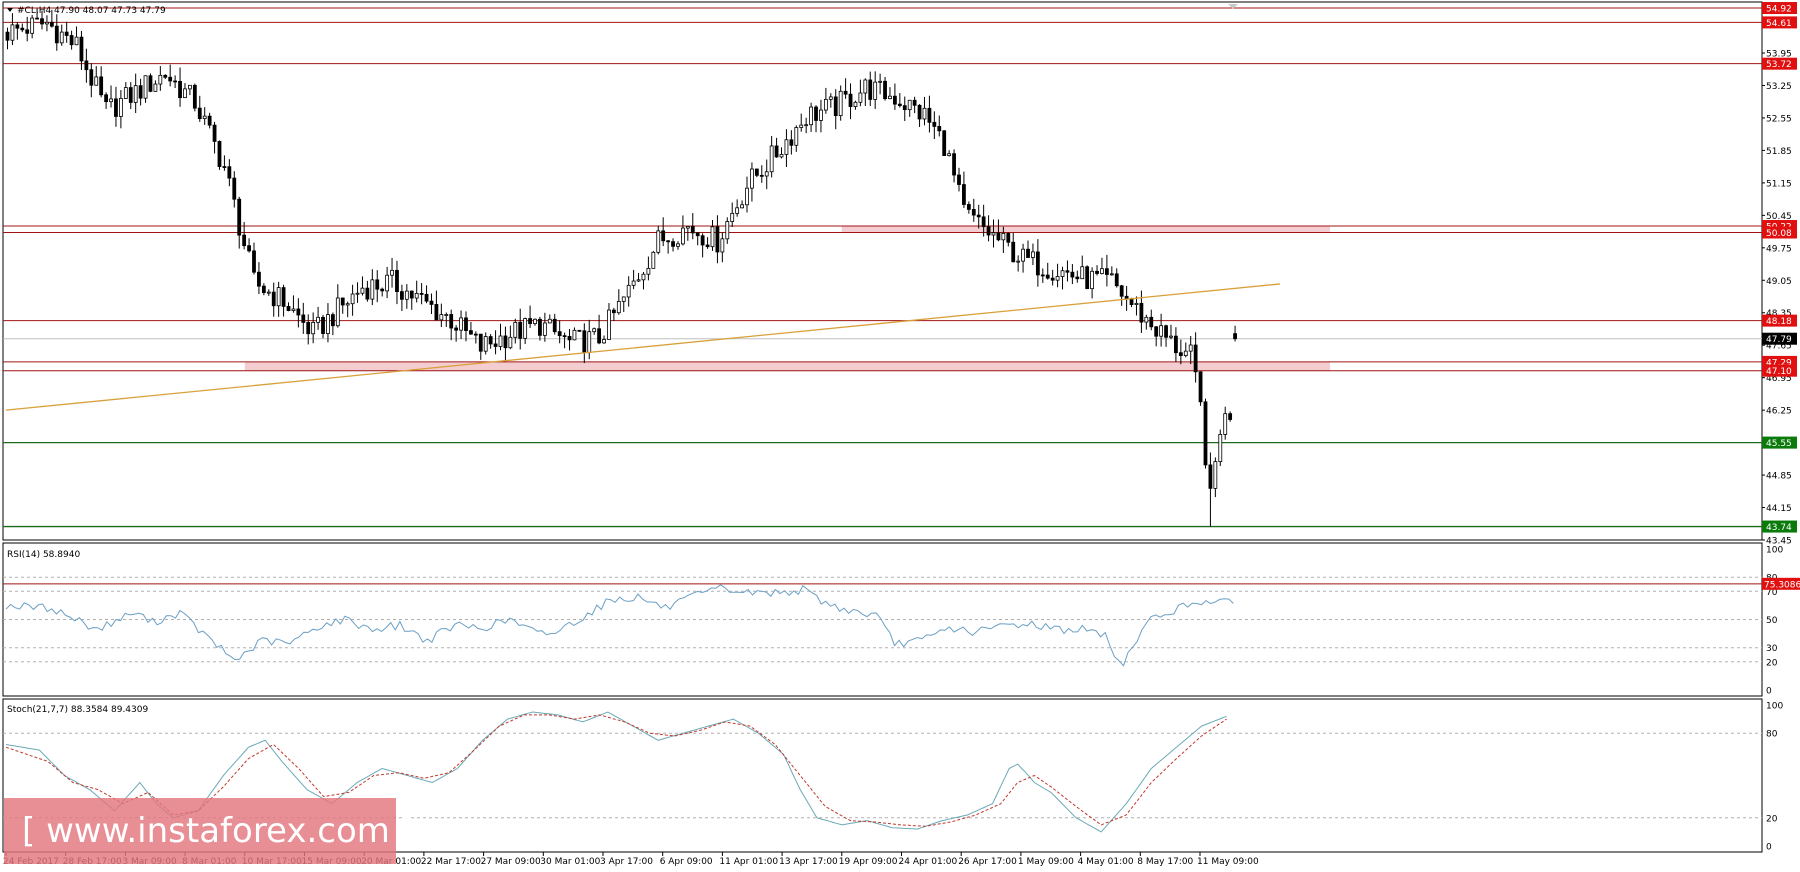 This screenshot has width=1800, height=872. I want to click on rsi-tick-label: 100, so click(1774, 551).